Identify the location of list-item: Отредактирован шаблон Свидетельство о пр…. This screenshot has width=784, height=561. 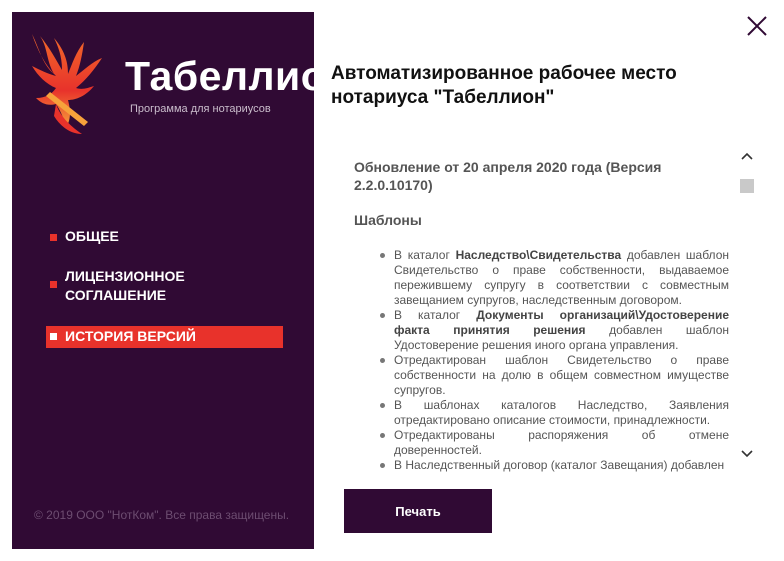
(554, 375).